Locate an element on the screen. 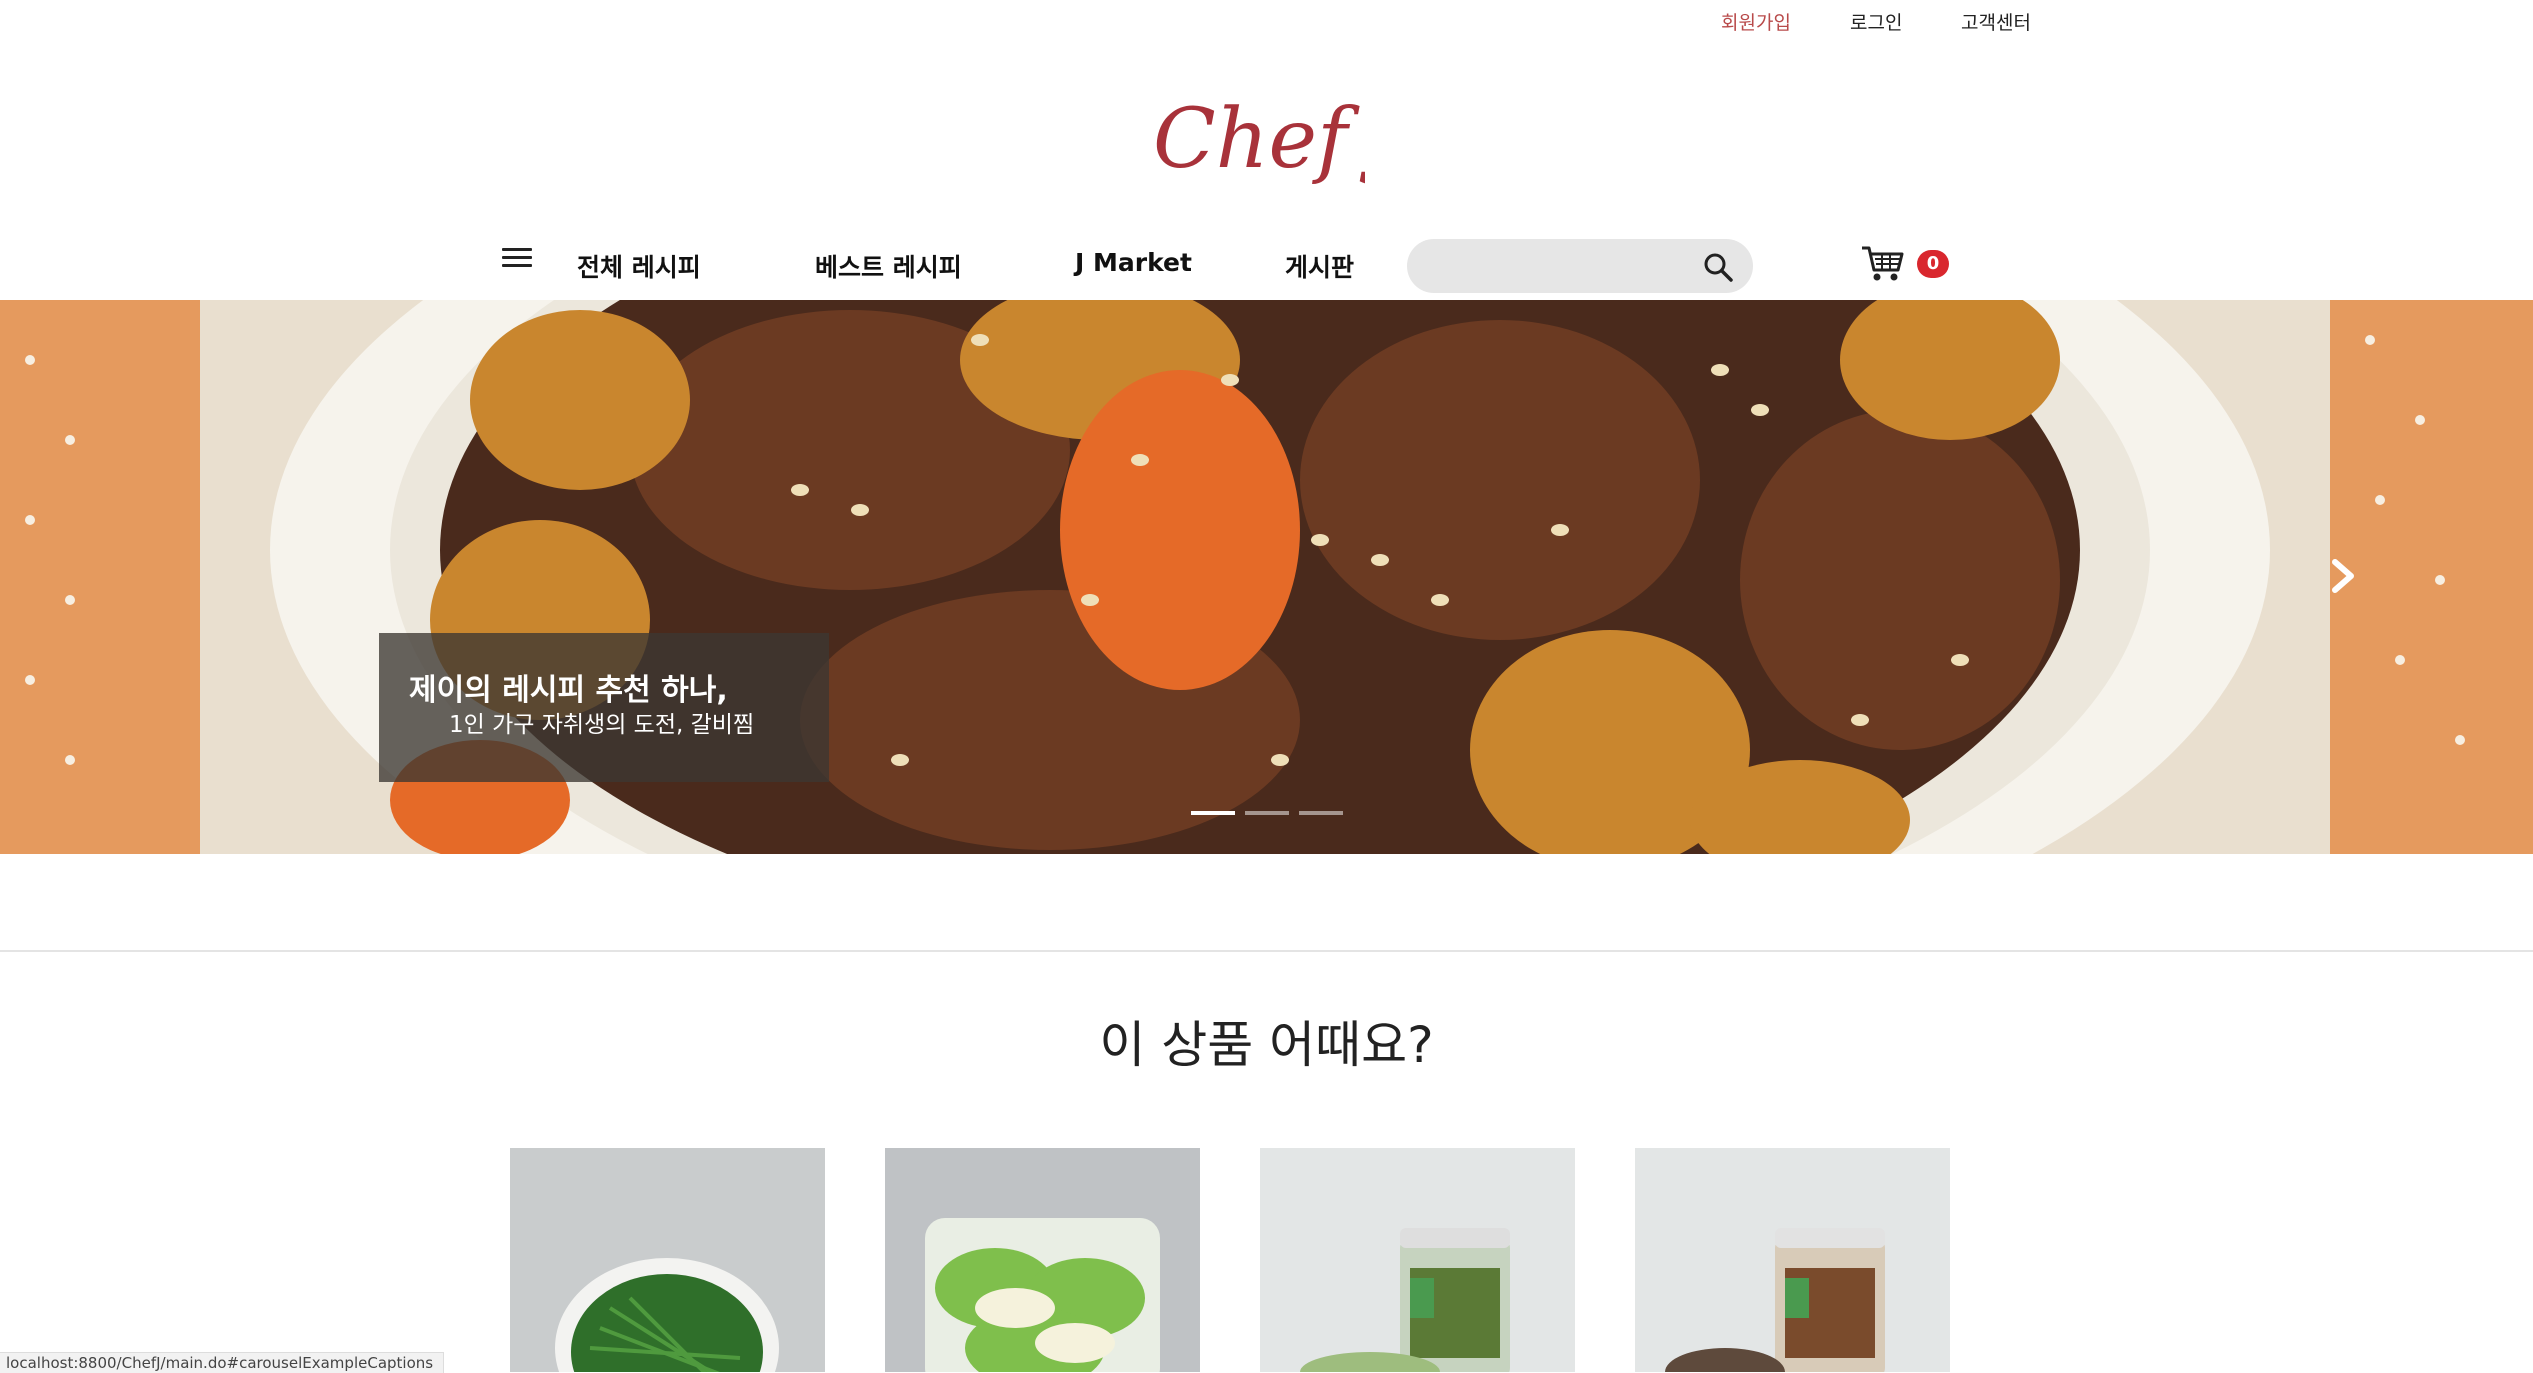 Image resolution: width=2533 pixels, height=1373 pixels. nav-best-recipes: 베스트 레시피 is located at coordinates (888, 266).